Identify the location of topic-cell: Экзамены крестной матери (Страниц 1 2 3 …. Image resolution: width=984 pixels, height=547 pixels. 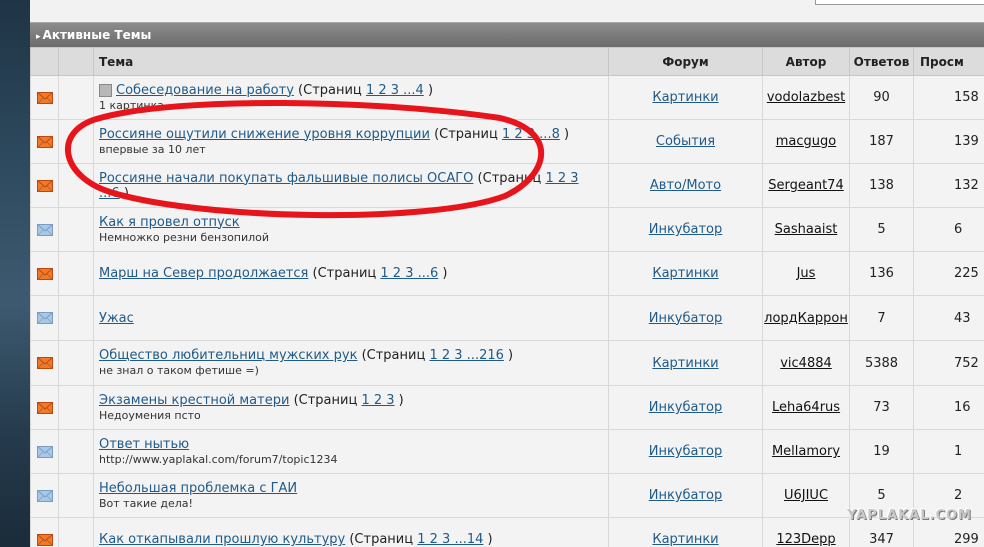
(351, 407).